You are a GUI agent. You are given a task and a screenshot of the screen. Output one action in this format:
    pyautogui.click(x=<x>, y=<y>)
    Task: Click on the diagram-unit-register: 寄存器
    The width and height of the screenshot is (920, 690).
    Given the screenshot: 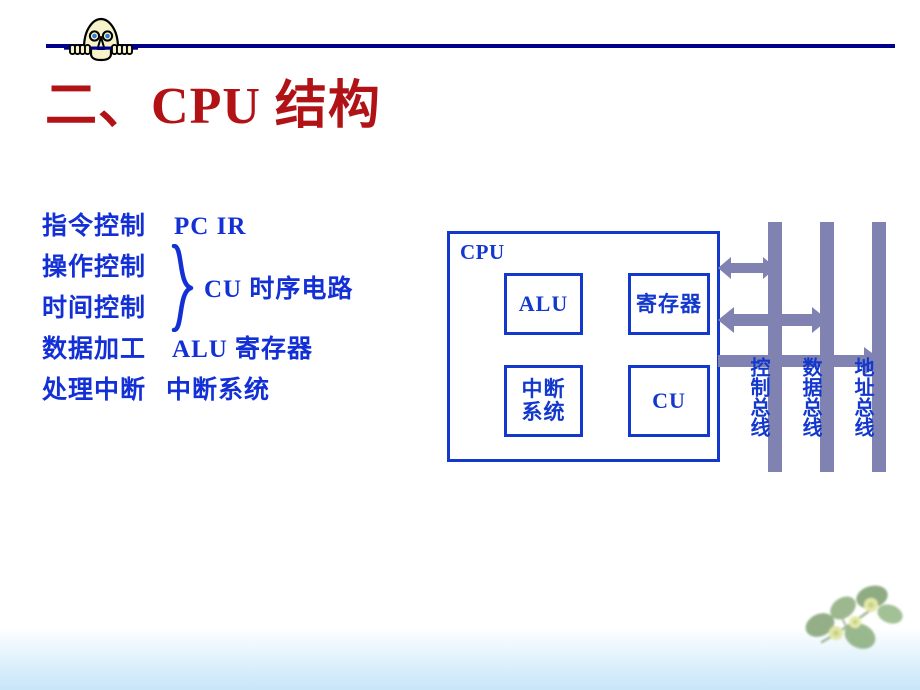 What is the action you would take?
    pyautogui.click(x=669, y=304)
    